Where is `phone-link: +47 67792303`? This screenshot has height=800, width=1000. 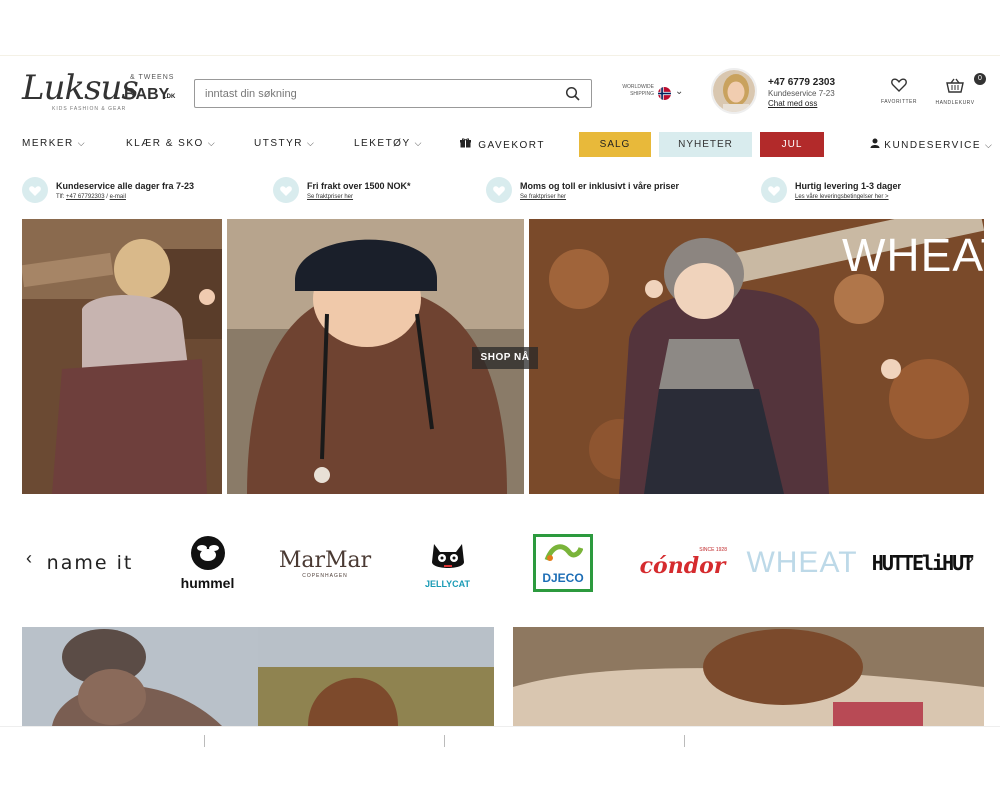
phone-link: +47 67792303 is located at coordinates (85, 197).